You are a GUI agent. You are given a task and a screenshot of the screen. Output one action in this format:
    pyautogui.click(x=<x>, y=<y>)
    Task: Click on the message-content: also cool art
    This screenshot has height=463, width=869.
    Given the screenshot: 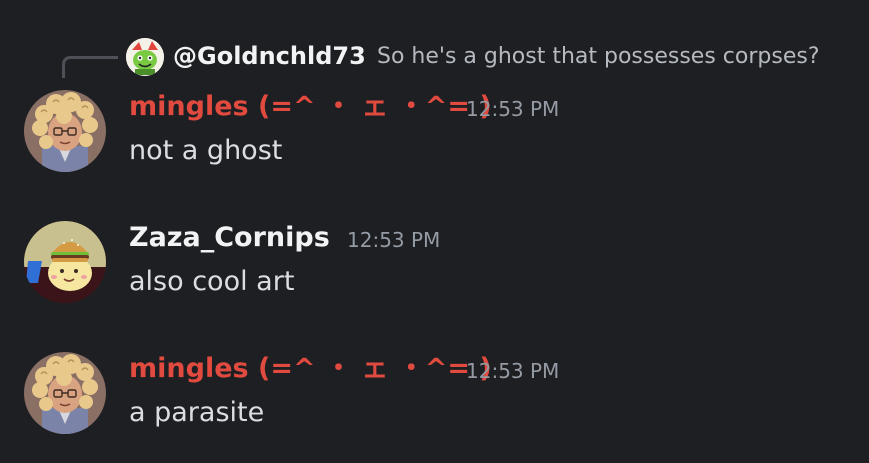 What is the action you would take?
    pyautogui.click(x=212, y=281)
    